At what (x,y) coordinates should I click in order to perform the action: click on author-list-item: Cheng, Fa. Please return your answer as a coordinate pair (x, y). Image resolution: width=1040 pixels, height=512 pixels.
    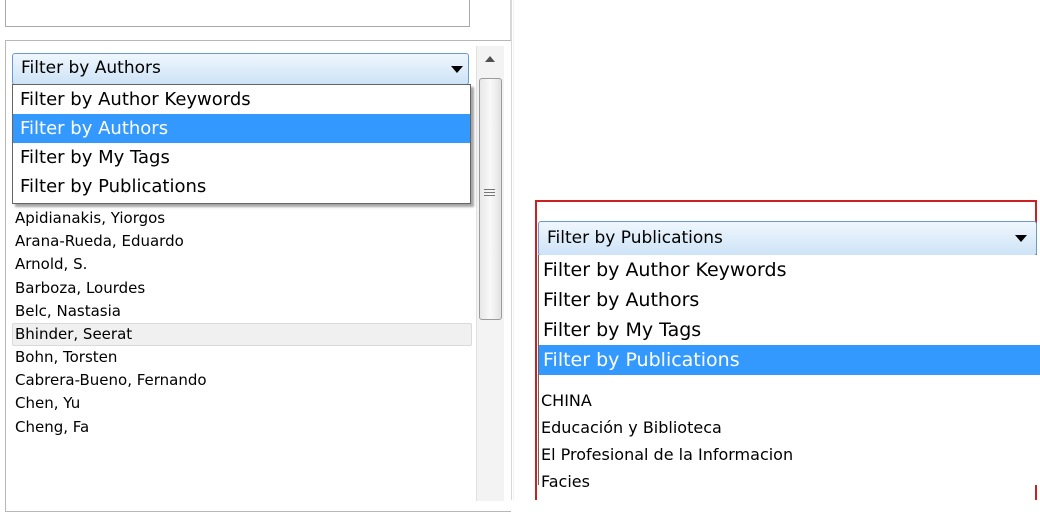
    Looking at the image, I should click on (244, 427).